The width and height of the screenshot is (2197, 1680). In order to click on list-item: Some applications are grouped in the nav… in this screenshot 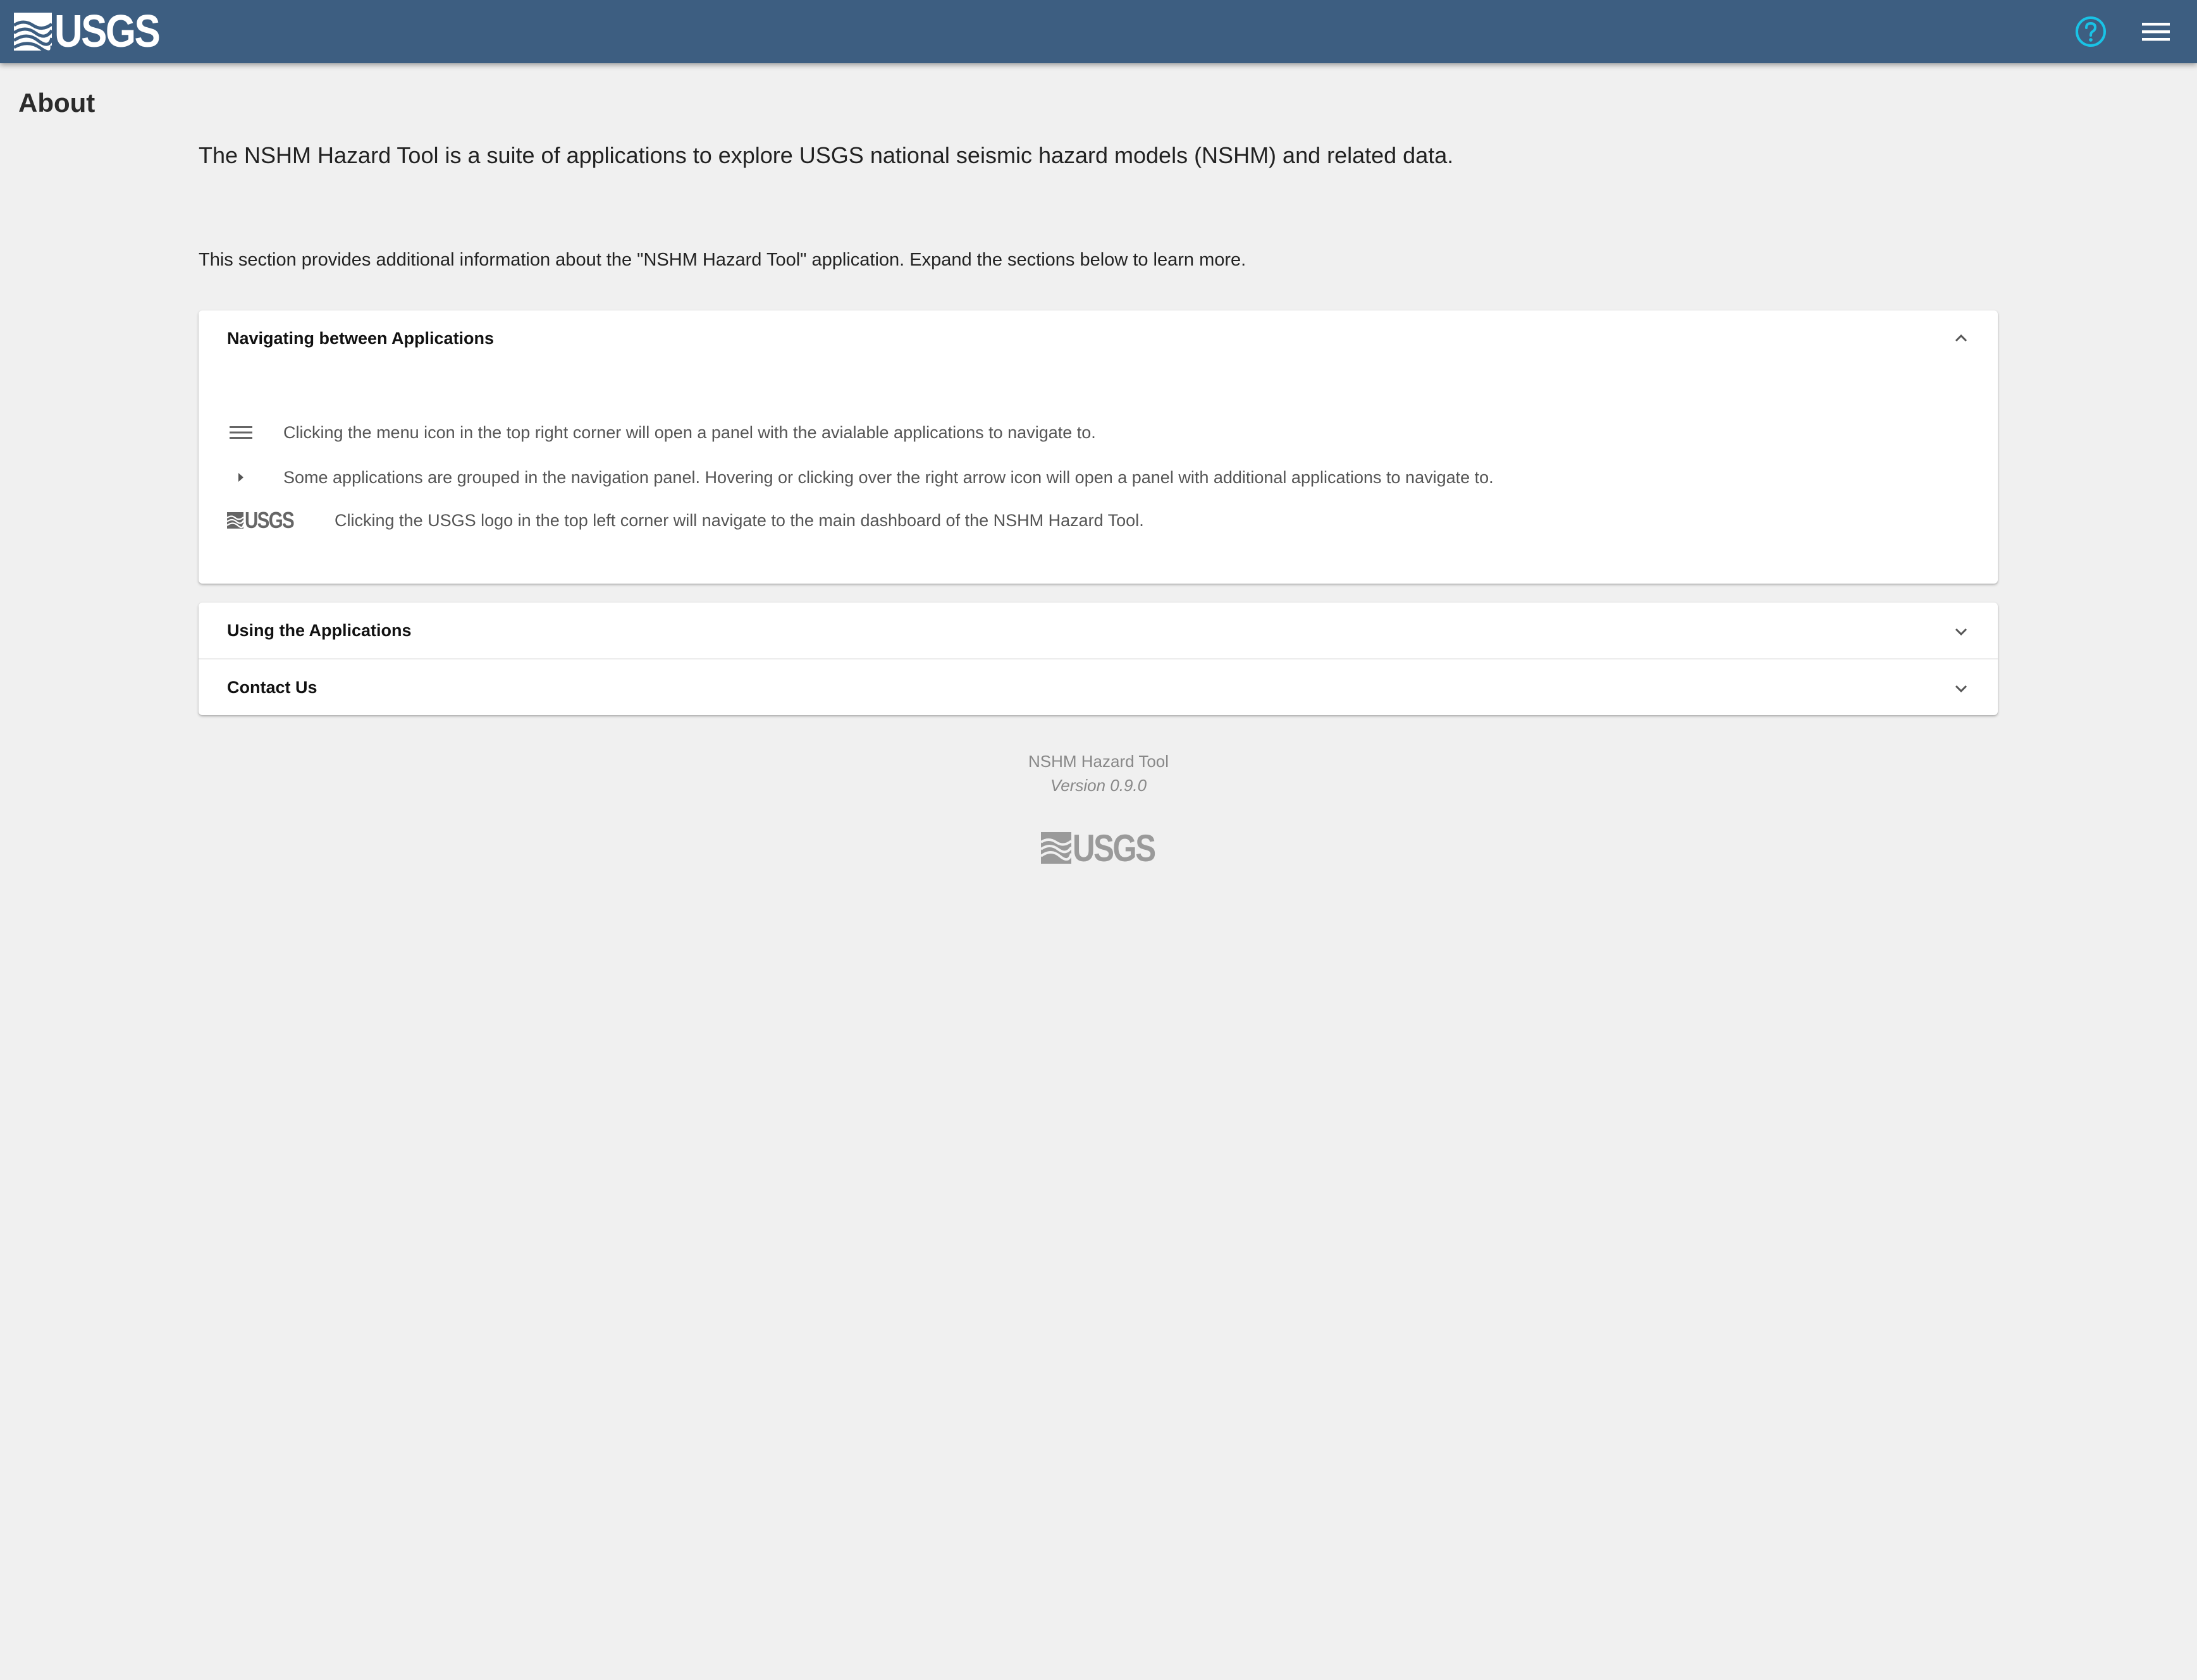, I will do `click(861, 477)`.